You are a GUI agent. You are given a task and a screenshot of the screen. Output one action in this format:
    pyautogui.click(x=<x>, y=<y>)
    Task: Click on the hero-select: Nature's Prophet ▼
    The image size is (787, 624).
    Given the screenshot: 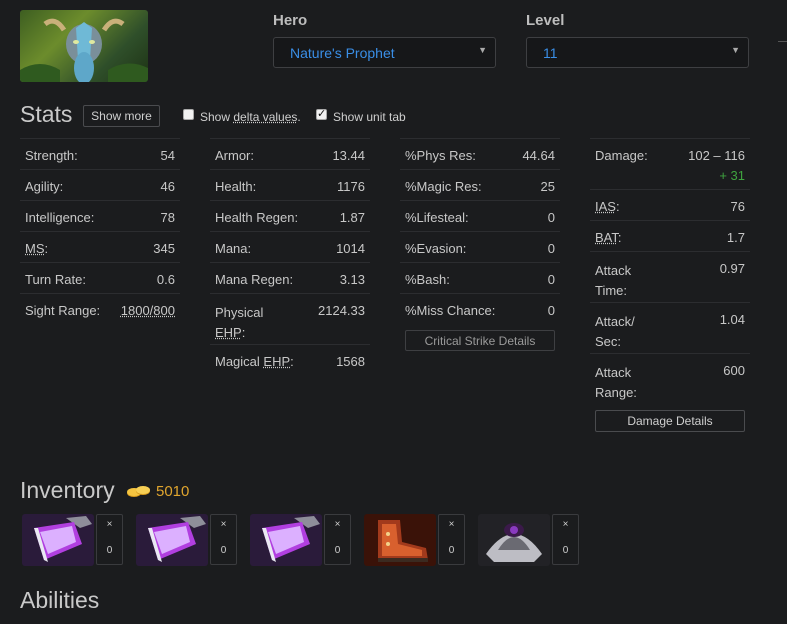 What is the action you would take?
    pyautogui.click(x=384, y=52)
    